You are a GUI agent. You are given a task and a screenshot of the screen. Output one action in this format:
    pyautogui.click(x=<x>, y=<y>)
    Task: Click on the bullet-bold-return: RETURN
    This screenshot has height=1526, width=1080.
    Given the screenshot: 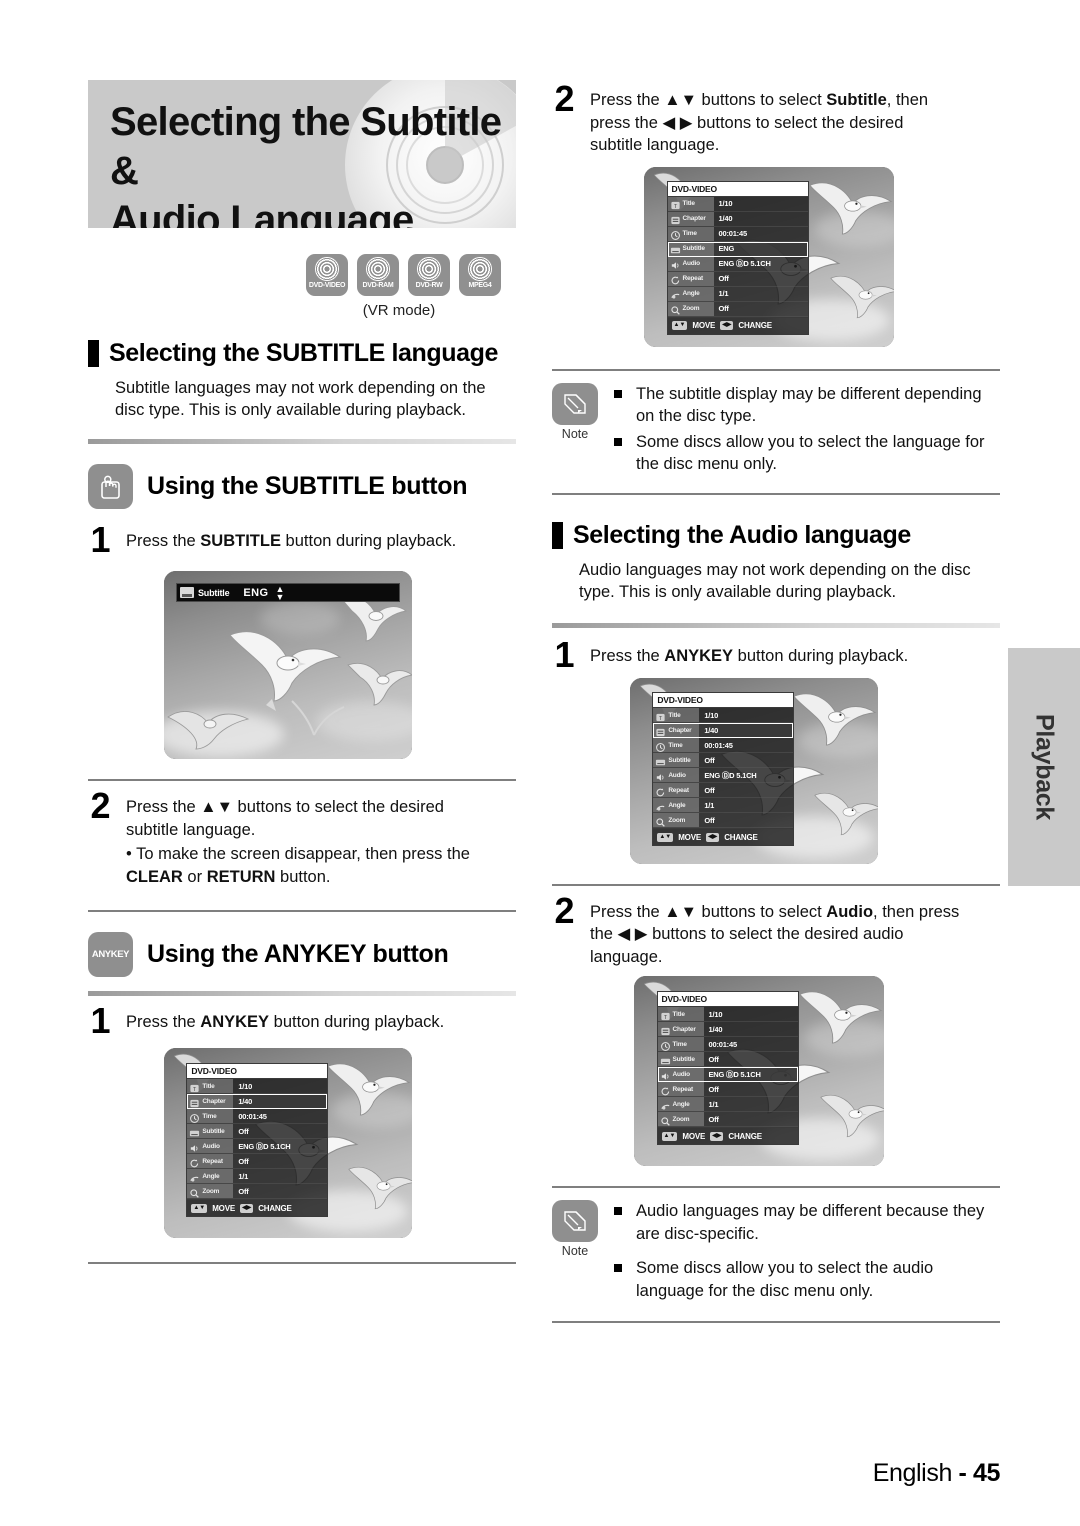 What is the action you would take?
    pyautogui.click(x=241, y=876)
    